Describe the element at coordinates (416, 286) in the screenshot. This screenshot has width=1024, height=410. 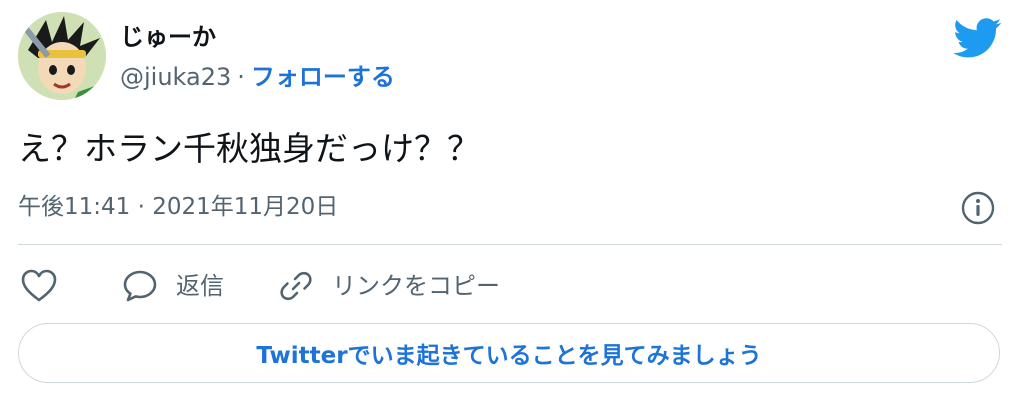
I see `copy-link-label: リンクをコピー` at that location.